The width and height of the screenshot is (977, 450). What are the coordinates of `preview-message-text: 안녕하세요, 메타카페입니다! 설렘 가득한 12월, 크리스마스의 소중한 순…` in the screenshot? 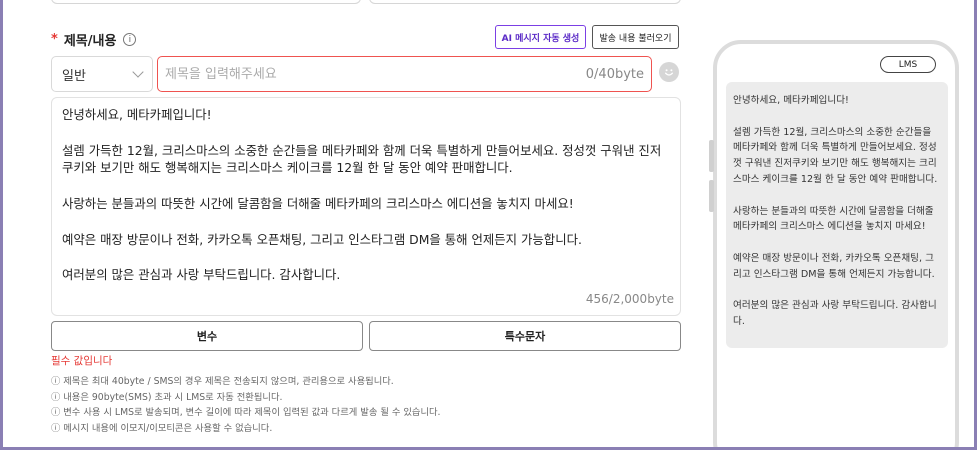 It's located at (835, 211).